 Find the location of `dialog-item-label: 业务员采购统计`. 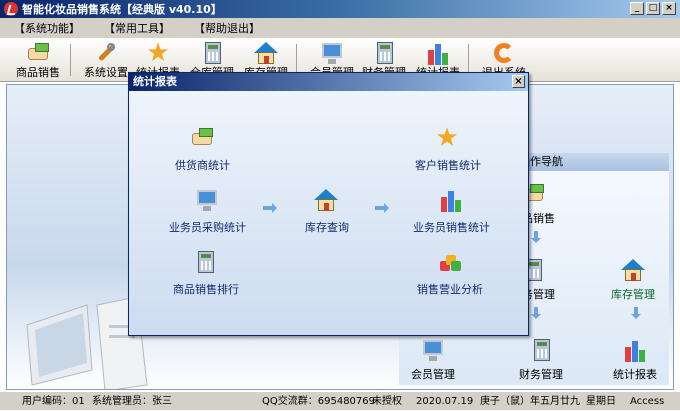

dialog-item-label: 业务员采购统计 is located at coordinates (207, 227).